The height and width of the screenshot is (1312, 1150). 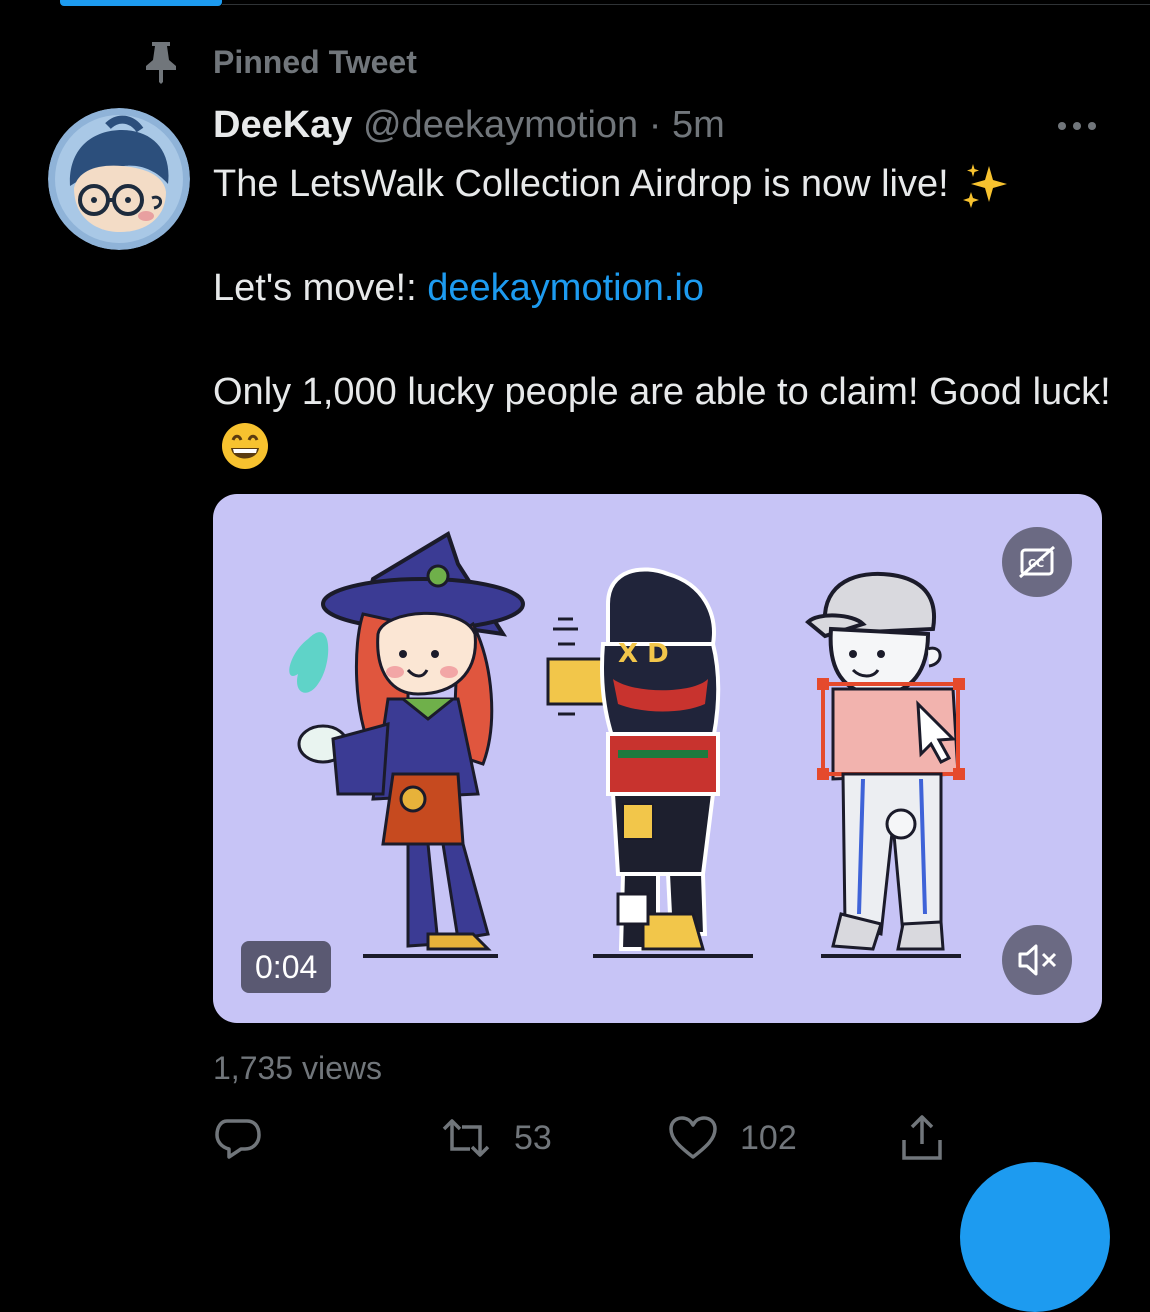 What do you see at coordinates (297, 1068) in the screenshot?
I see `view-count: 1,735 views` at bounding box center [297, 1068].